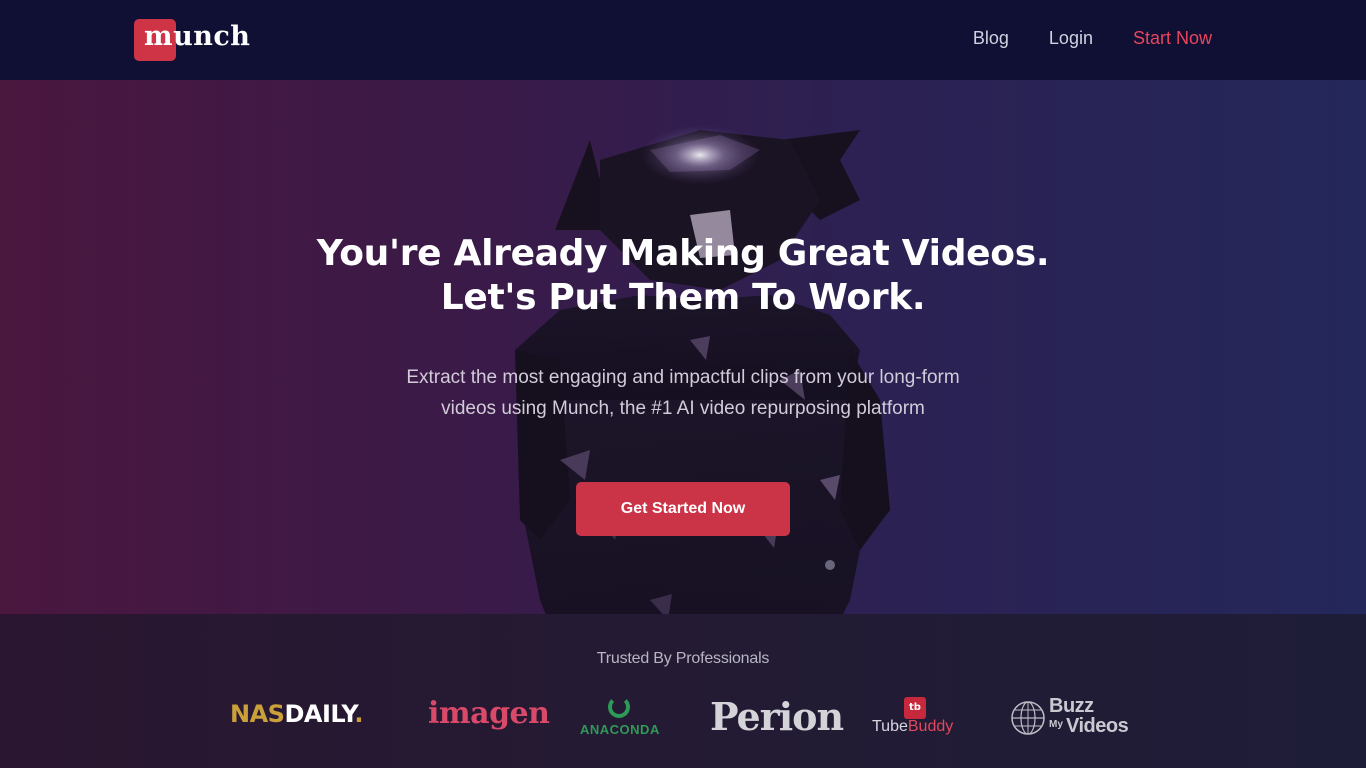 Image resolution: width=1366 pixels, height=768 pixels. Describe the element at coordinates (620, 729) in the screenshot. I see `anaconda-text: ANACONDA` at that location.